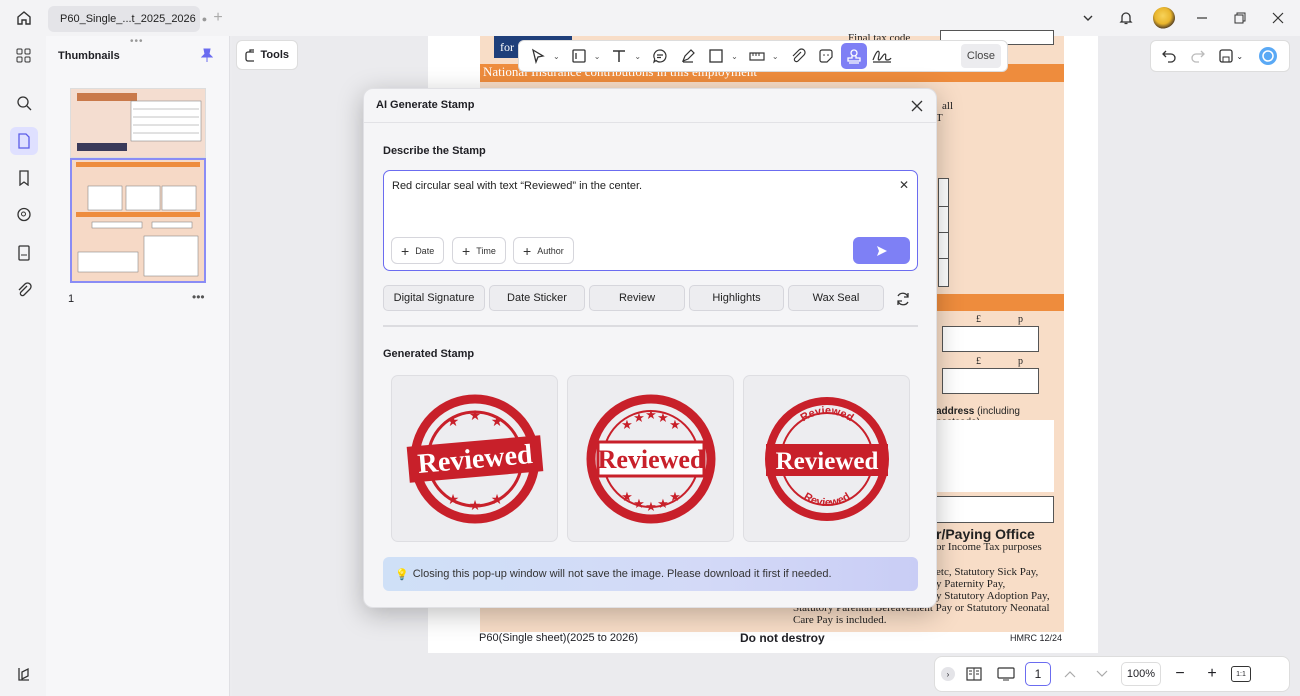 This screenshot has height=696, width=1300. I want to click on two-page-view-icon, so click(974, 674).